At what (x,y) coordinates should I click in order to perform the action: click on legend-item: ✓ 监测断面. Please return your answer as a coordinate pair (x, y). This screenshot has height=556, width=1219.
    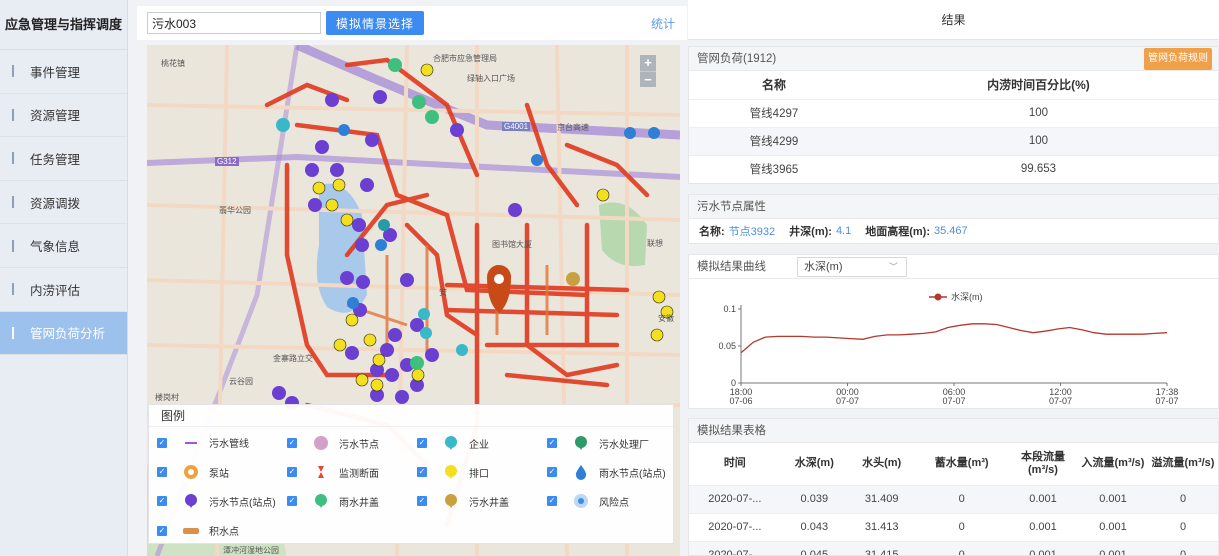
    Looking at the image, I should click on (333, 472).